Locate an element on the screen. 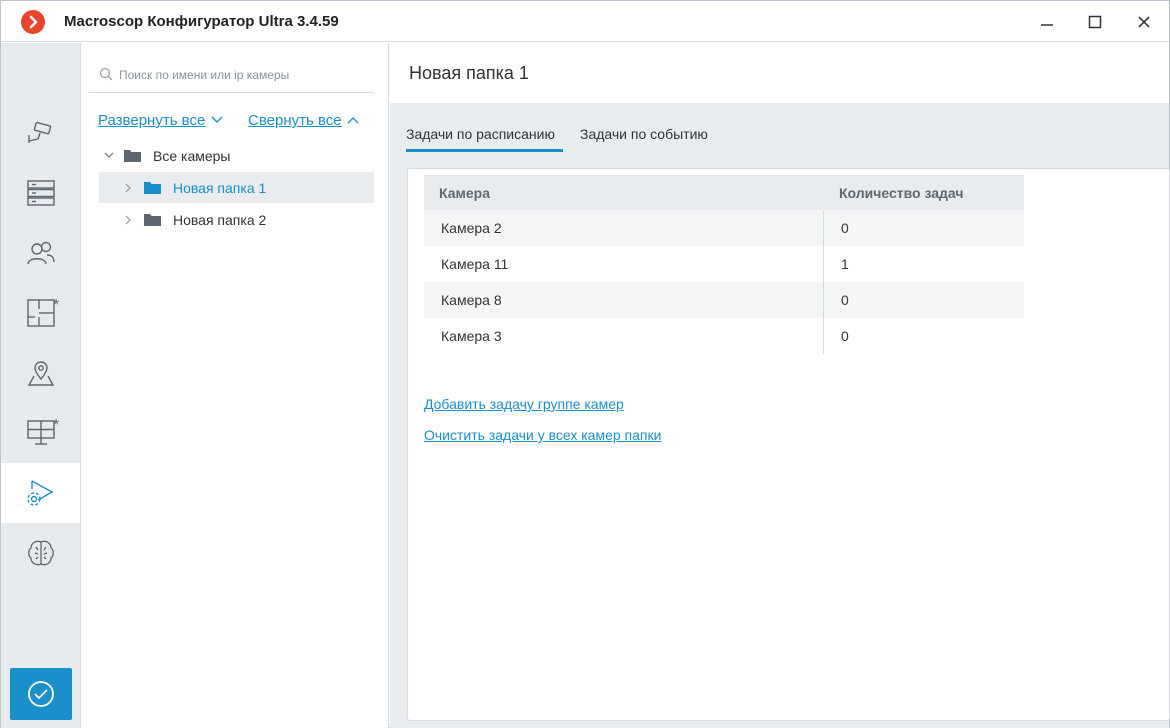 The image size is (1170, 728). minimize-button is located at coordinates (1047, 22).